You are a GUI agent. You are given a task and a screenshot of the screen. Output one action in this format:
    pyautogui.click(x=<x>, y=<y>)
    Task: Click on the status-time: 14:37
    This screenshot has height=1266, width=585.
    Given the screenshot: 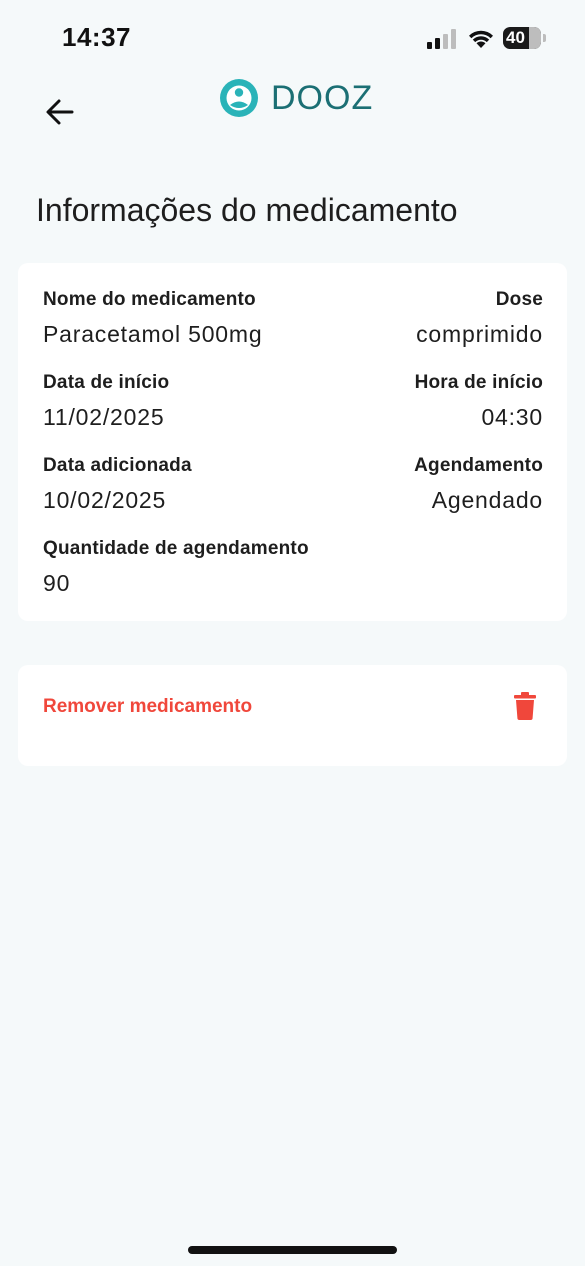 What is the action you would take?
    pyautogui.click(x=96, y=37)
    